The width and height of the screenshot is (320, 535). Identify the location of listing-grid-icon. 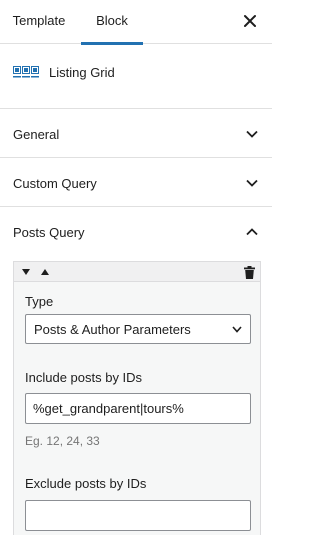
(26, 72).